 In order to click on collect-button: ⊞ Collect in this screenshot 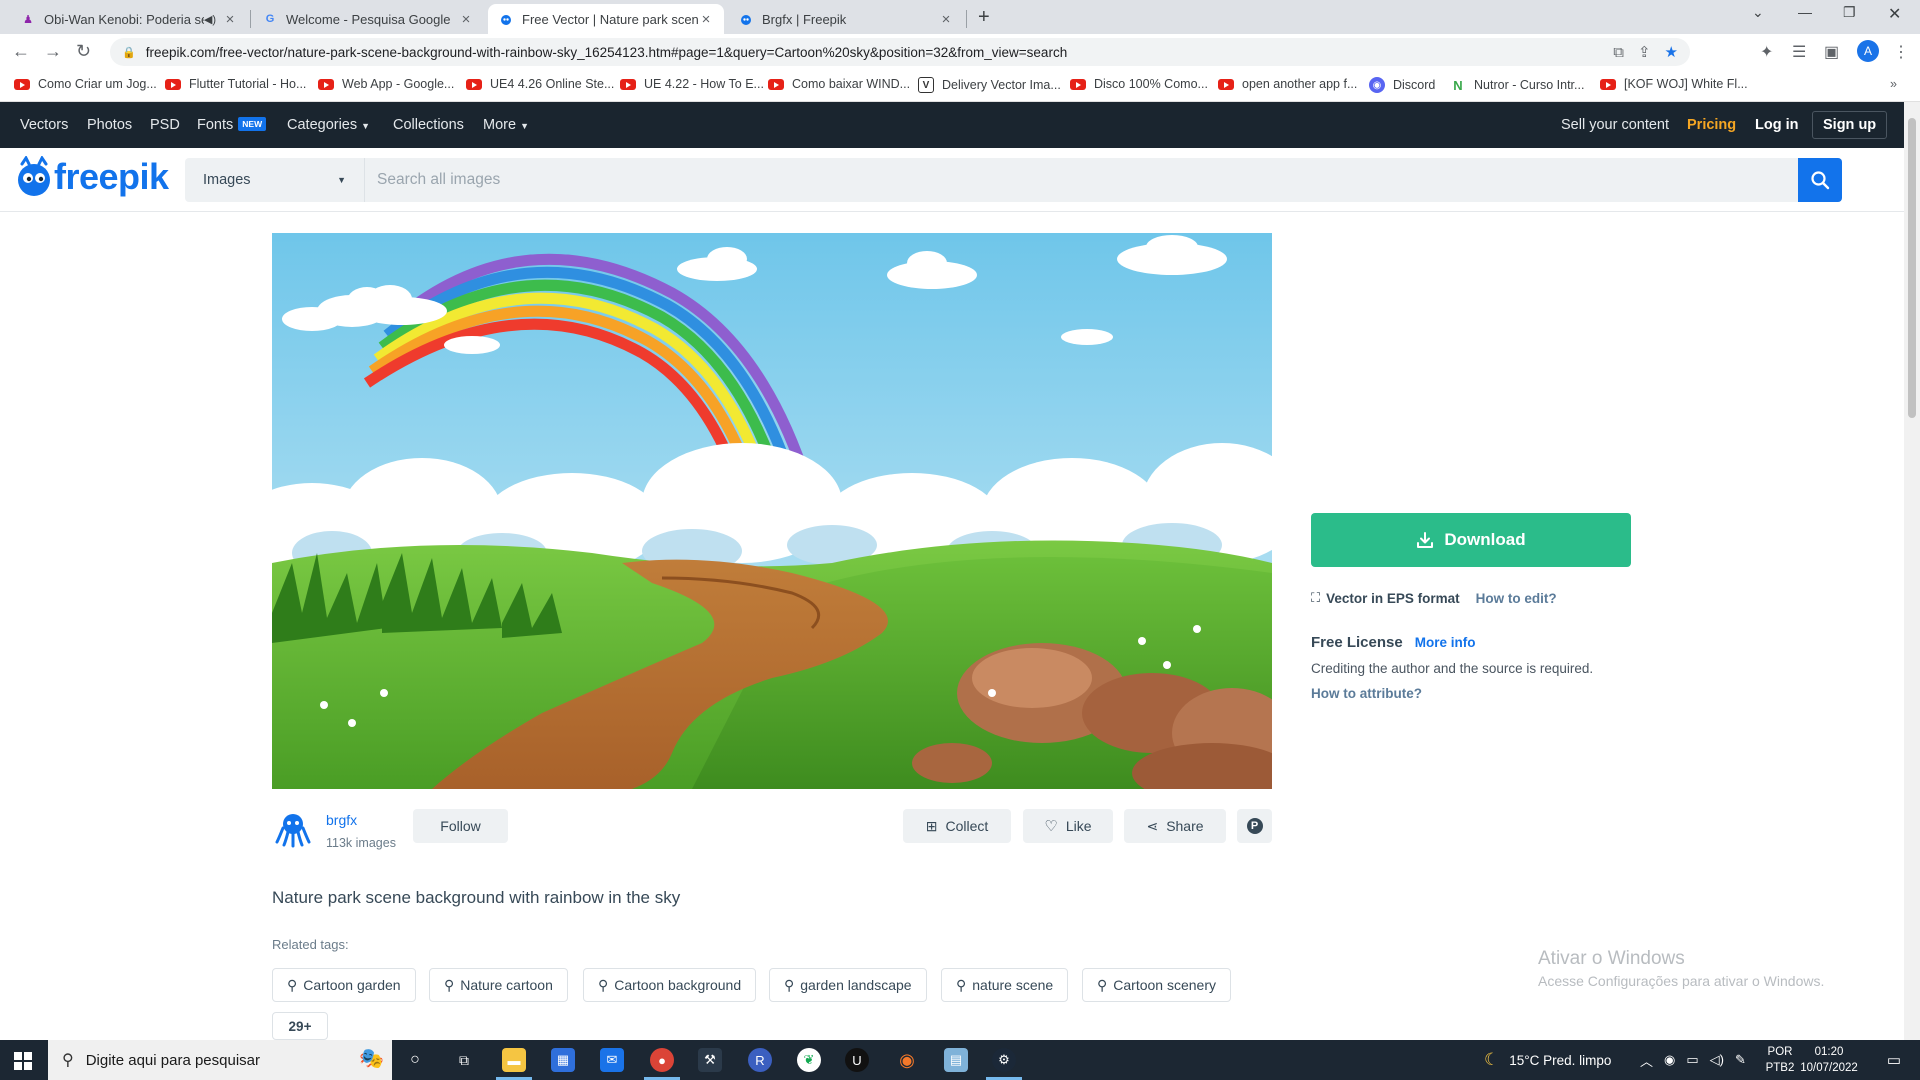, I will do `click(957, 826)`.